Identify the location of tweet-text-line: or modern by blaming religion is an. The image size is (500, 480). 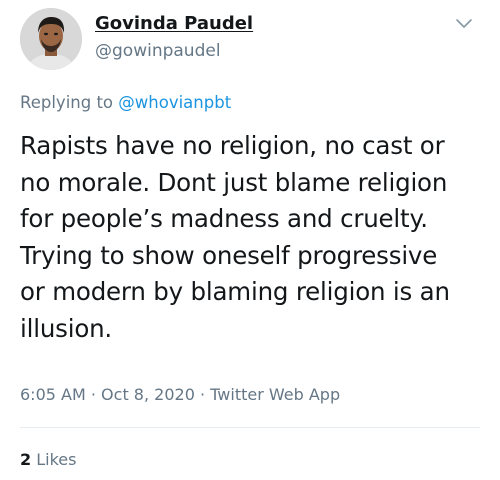
(235, 291).